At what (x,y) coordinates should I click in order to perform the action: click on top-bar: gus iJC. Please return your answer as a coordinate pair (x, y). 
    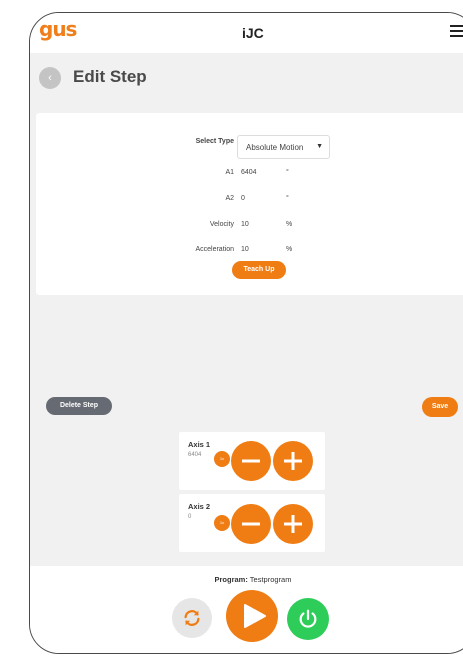
    Looking at the image, I should click on (246, 33).